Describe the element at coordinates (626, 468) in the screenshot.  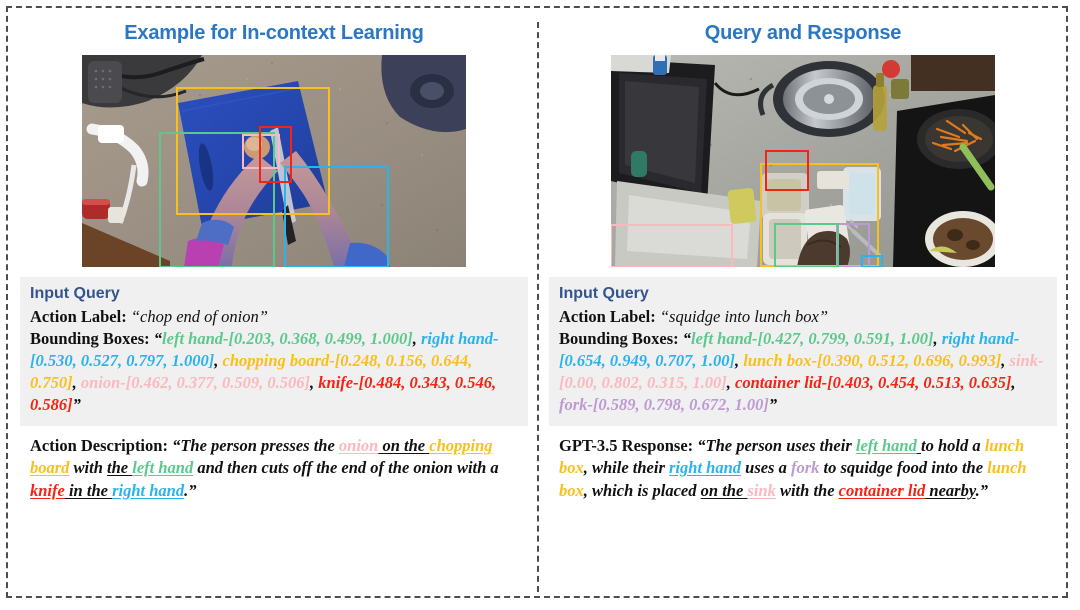
I see `answer-segment: , while their` at that location.